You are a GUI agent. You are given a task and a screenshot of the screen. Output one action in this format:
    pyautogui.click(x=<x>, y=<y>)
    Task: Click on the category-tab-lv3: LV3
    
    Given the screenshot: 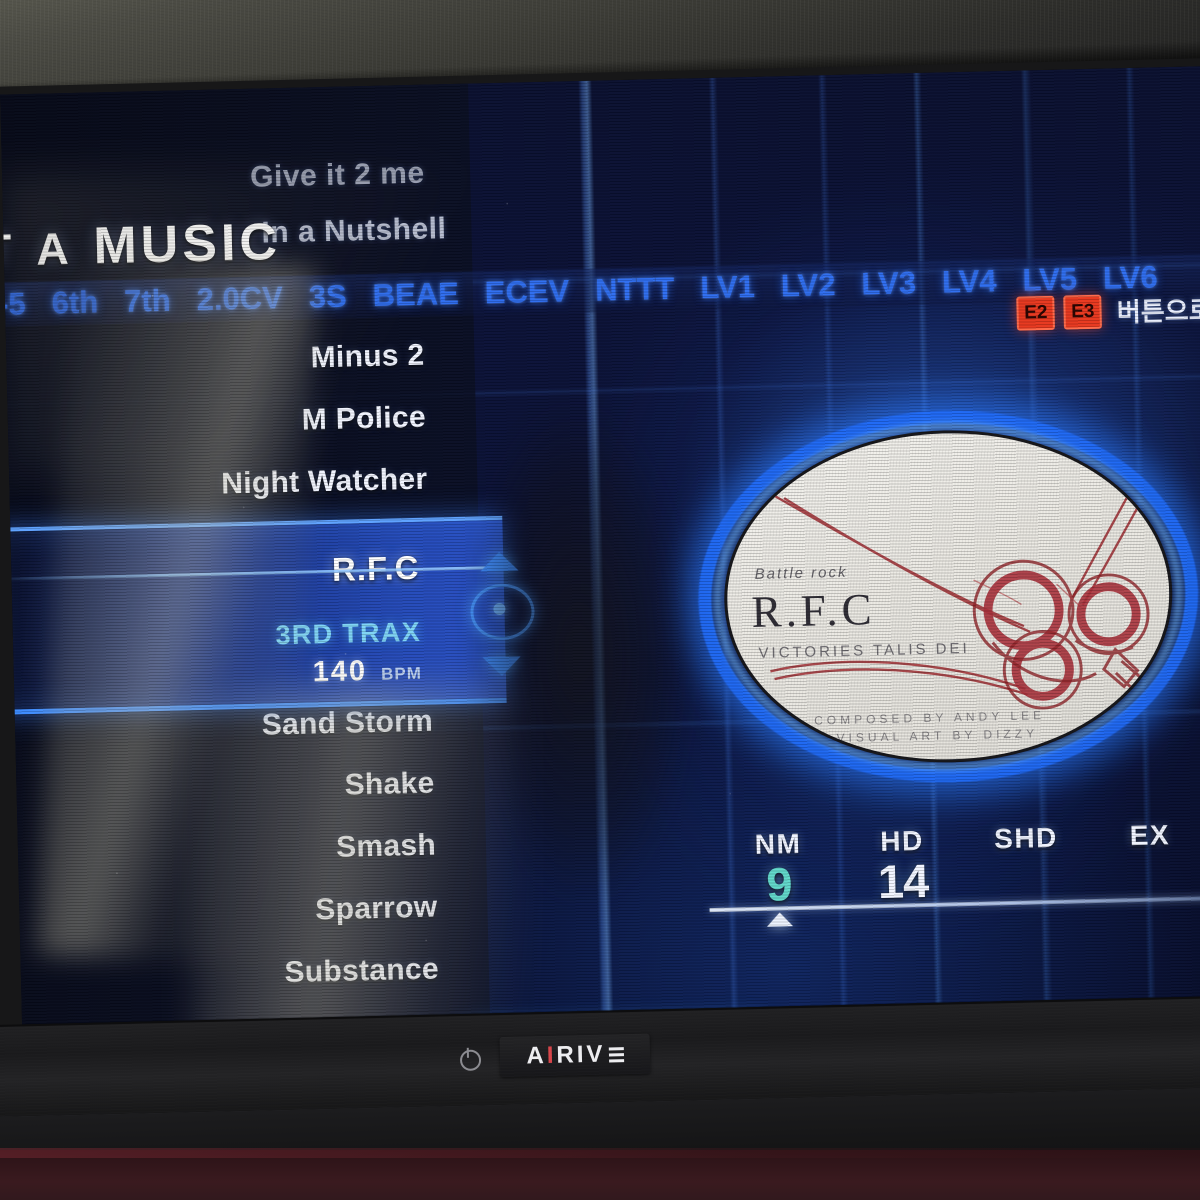 What is the action you would take?
    pyautogui.click(x=888, y=284)
    